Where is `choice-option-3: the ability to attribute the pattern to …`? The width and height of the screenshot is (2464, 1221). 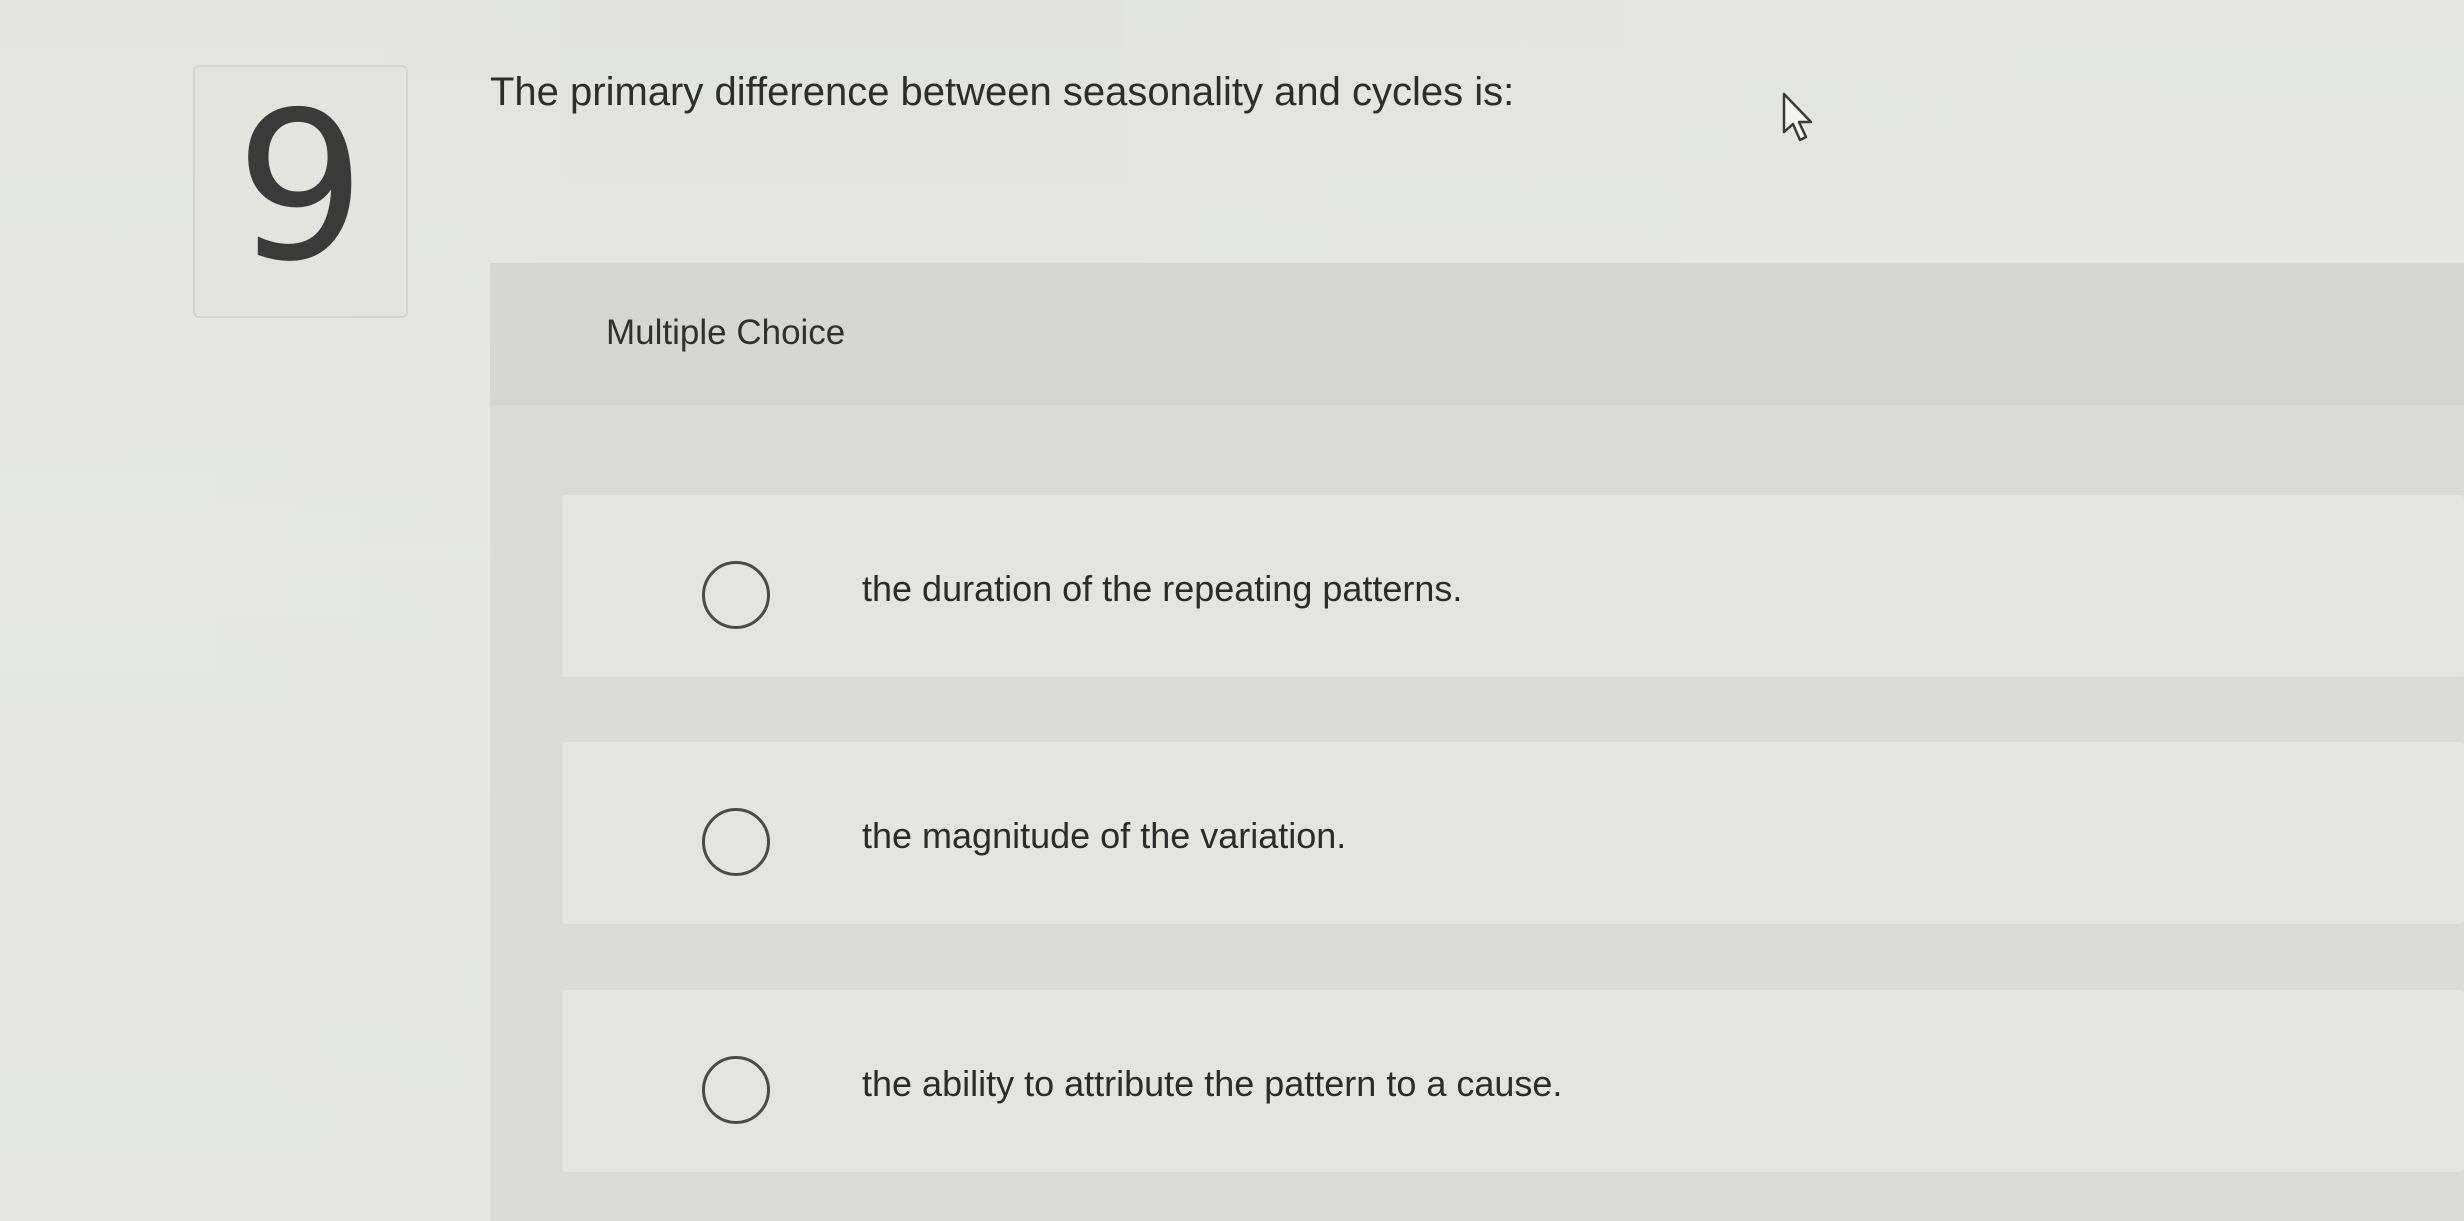
choice-option-3: the ability to attribute the pattern to … is located at coordinates (1513, 1081).